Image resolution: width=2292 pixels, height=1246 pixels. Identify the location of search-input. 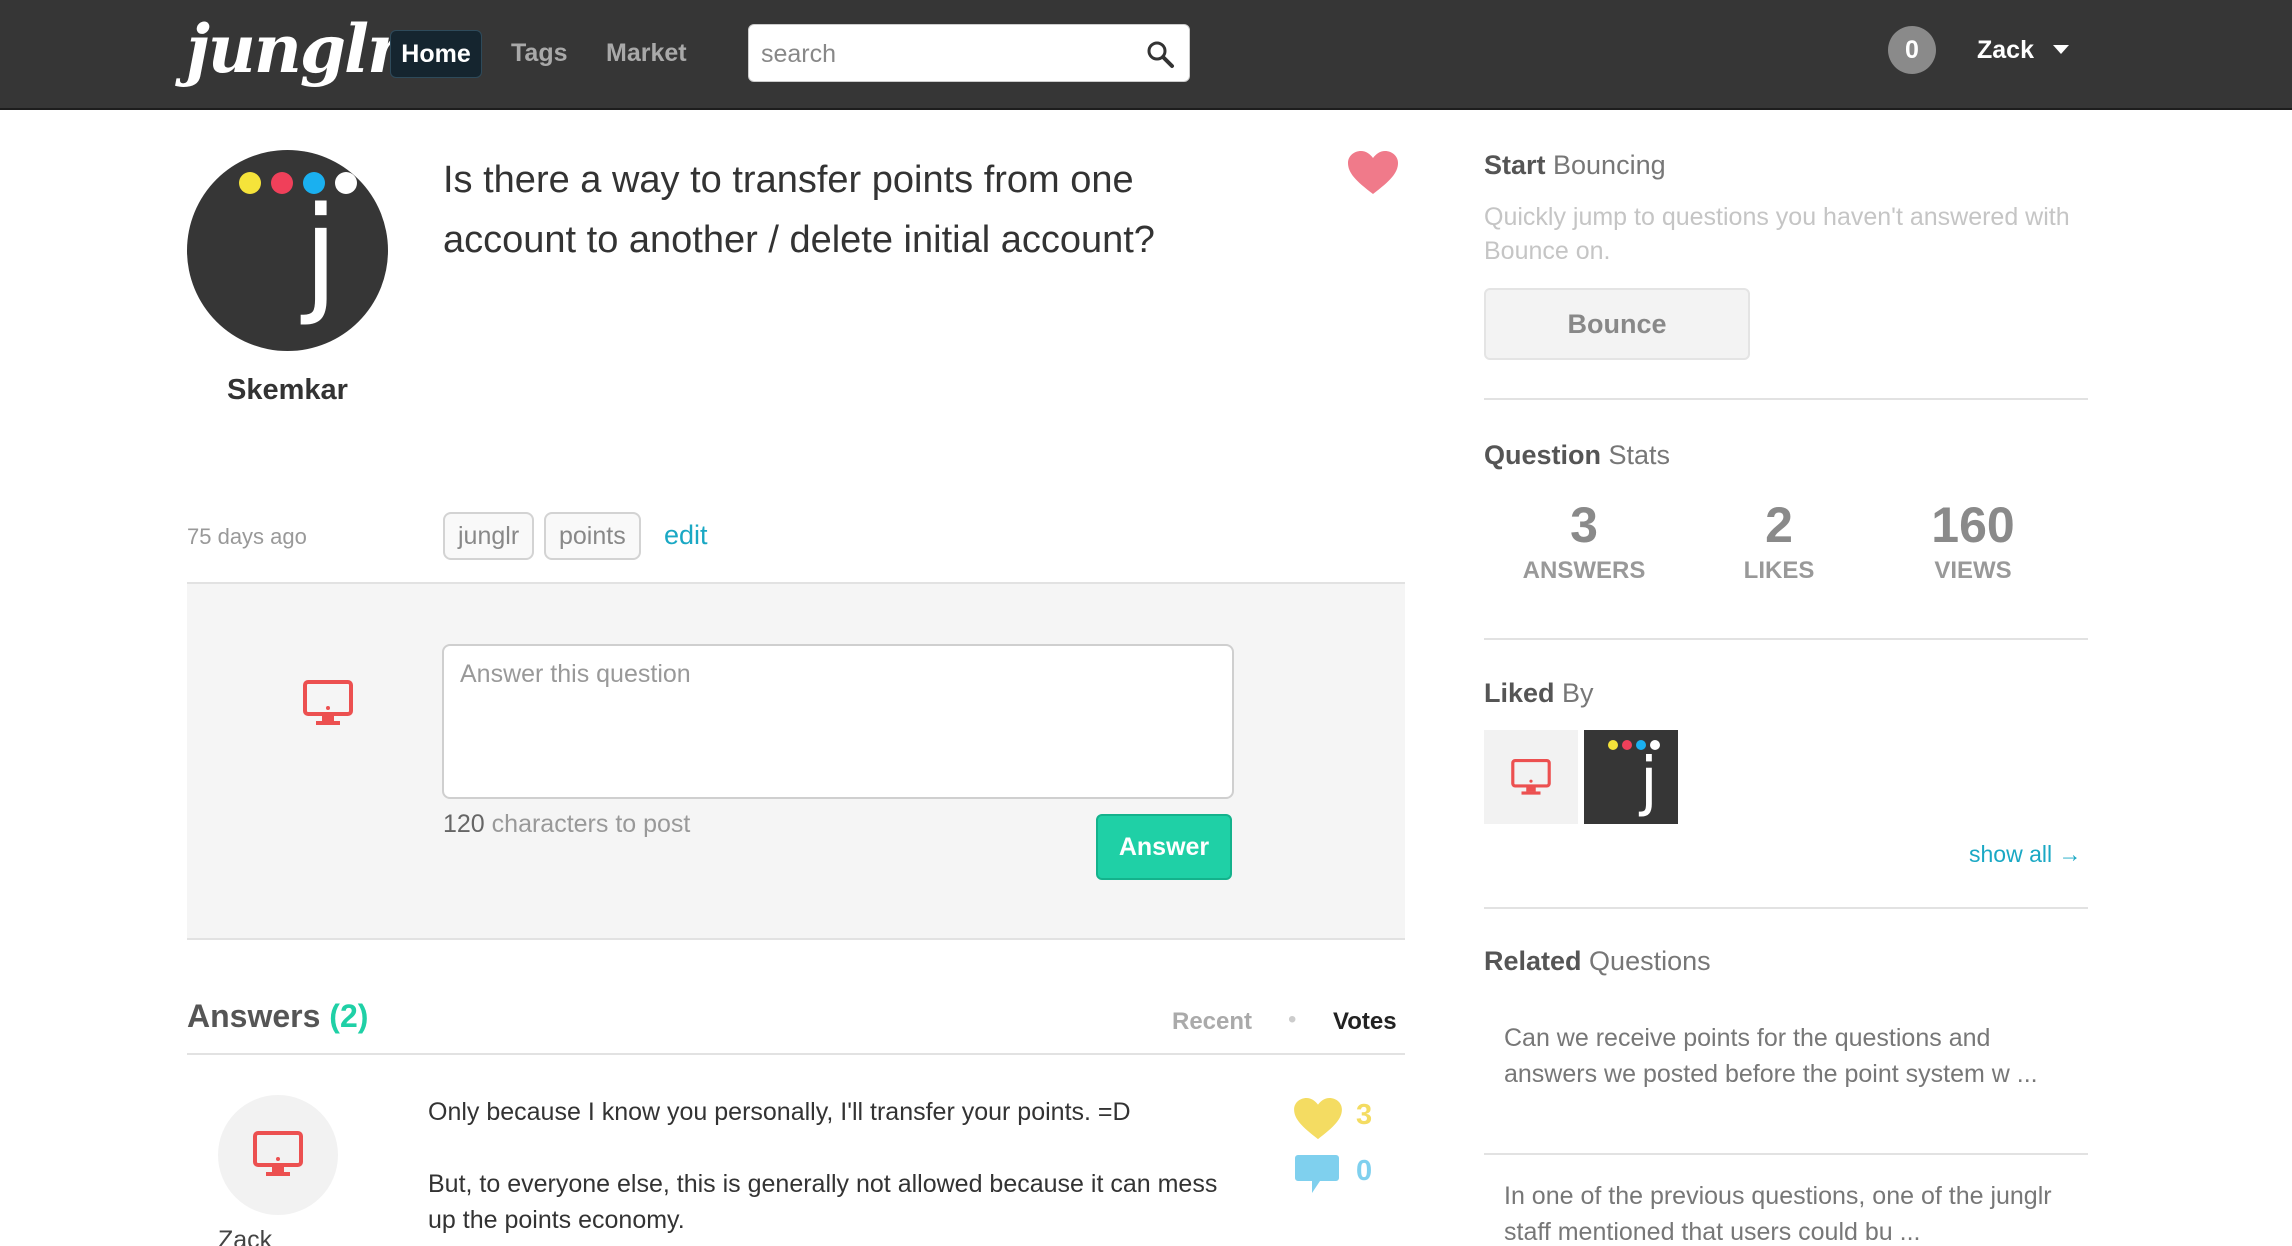
(946, 54).